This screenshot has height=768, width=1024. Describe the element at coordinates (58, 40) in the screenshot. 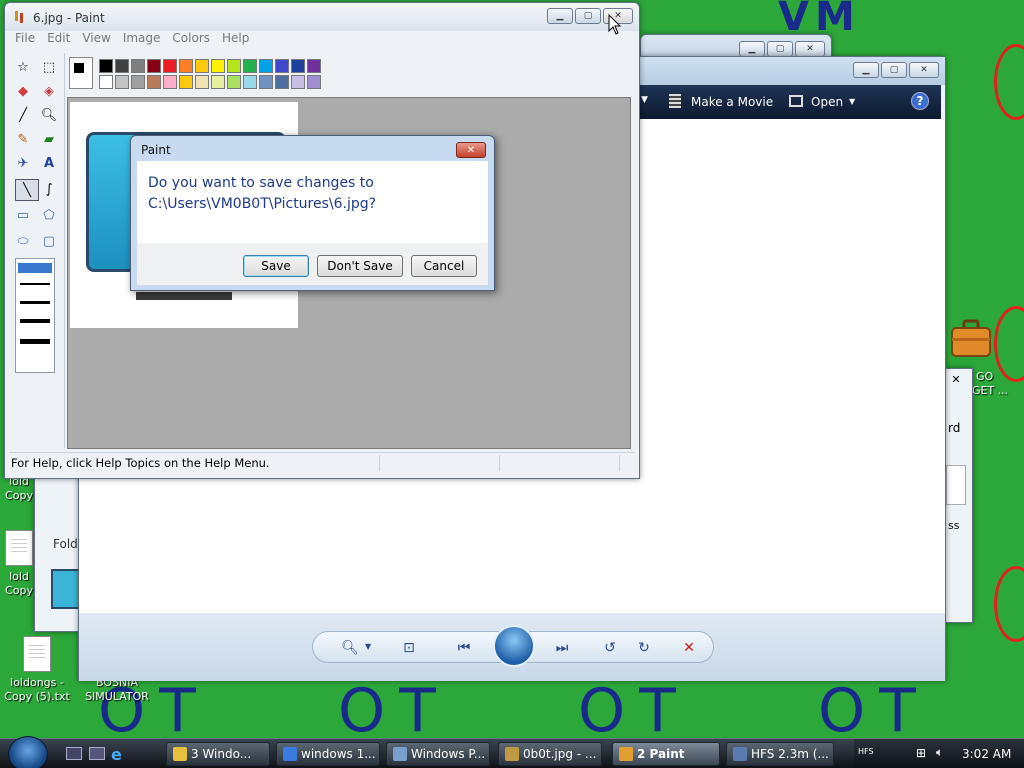

I see `menu-edit: Edit` at that location.